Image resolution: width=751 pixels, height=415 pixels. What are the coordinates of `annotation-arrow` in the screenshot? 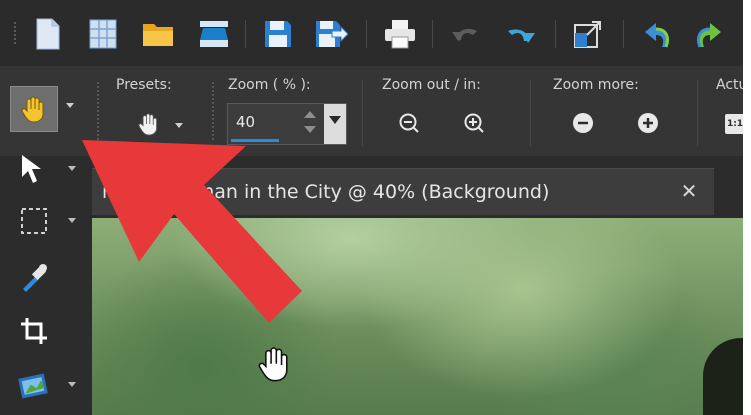 It's located at (192, 231).